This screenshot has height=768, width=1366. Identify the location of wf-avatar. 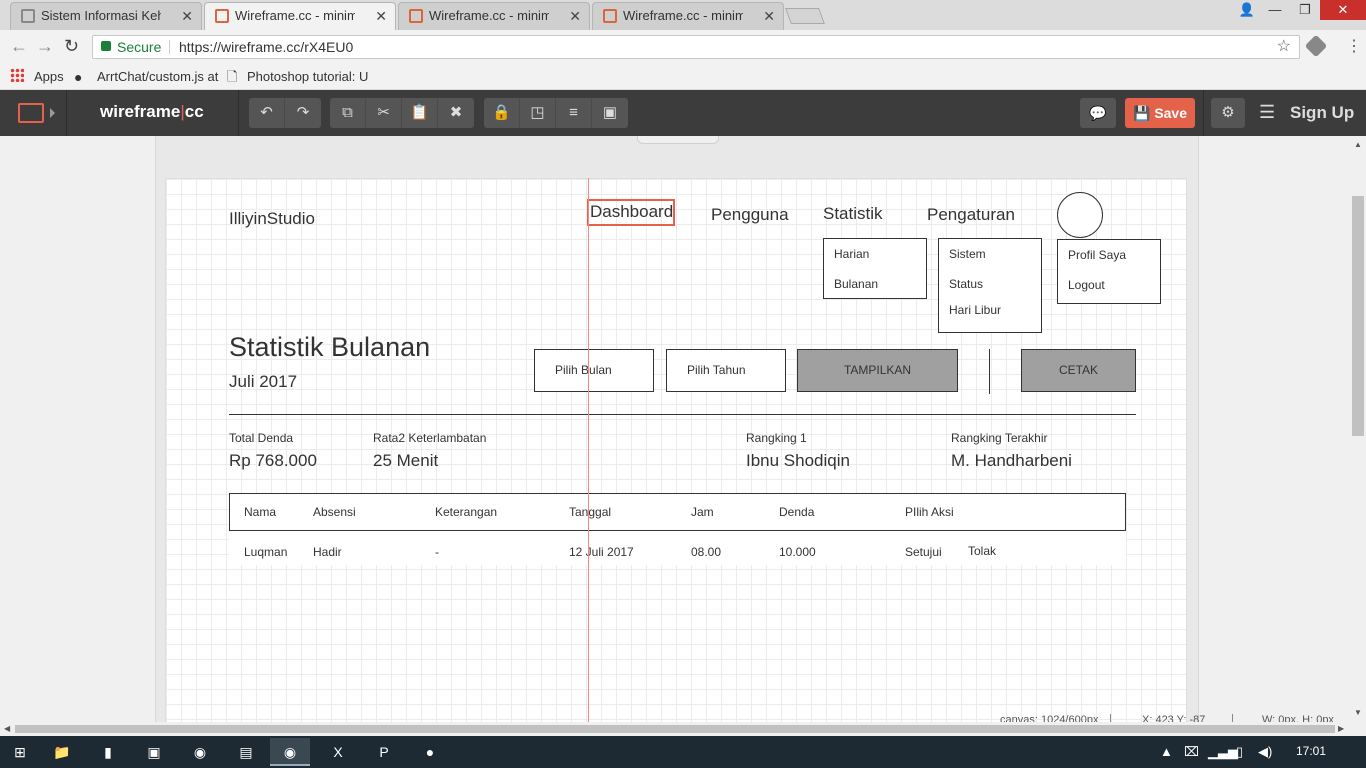
(1080, 215).